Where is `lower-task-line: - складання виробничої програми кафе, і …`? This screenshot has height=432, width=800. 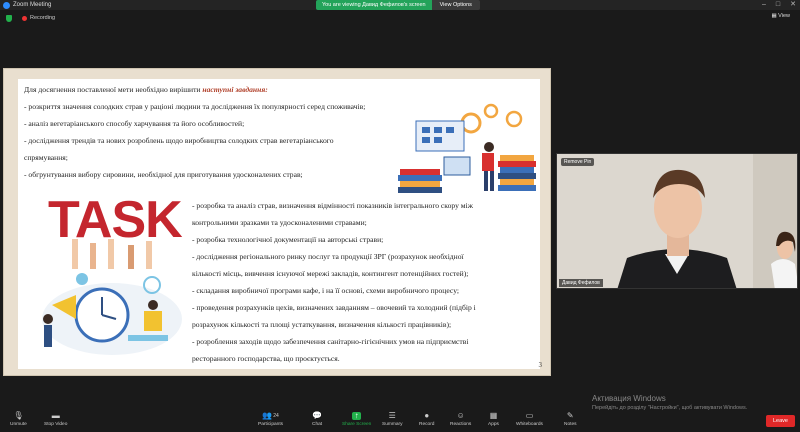
lower-task-line: - складання виробничої програми кафе, і … is located at coordinates (326, 290).